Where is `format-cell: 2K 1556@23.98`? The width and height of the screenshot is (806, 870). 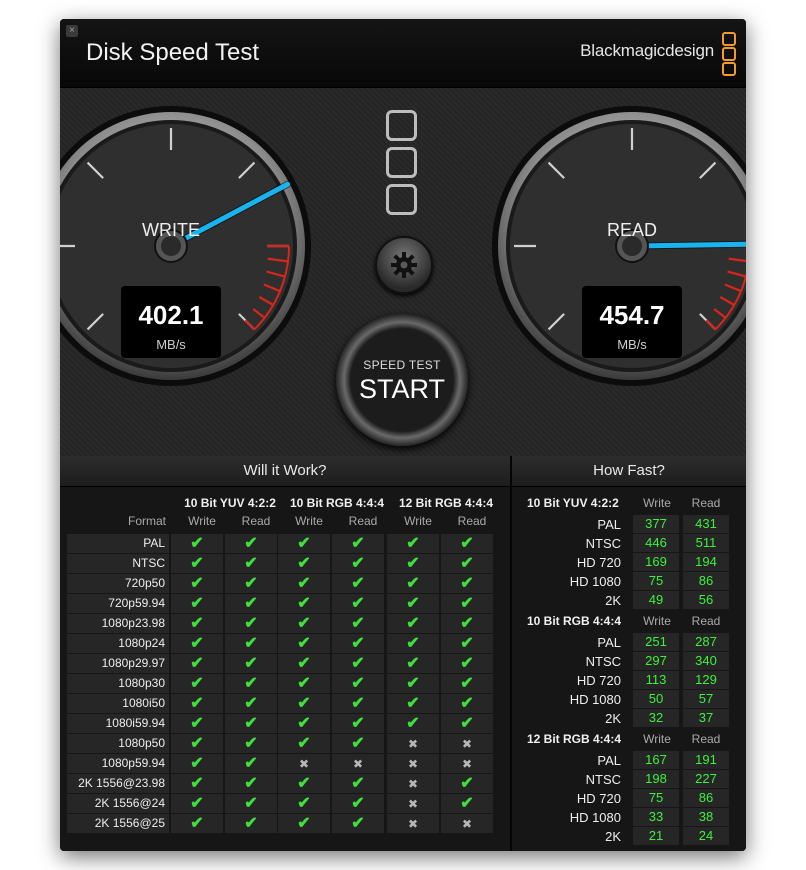 format-cell: 2K 1556@23.98 is located at coordinates (118, 783).